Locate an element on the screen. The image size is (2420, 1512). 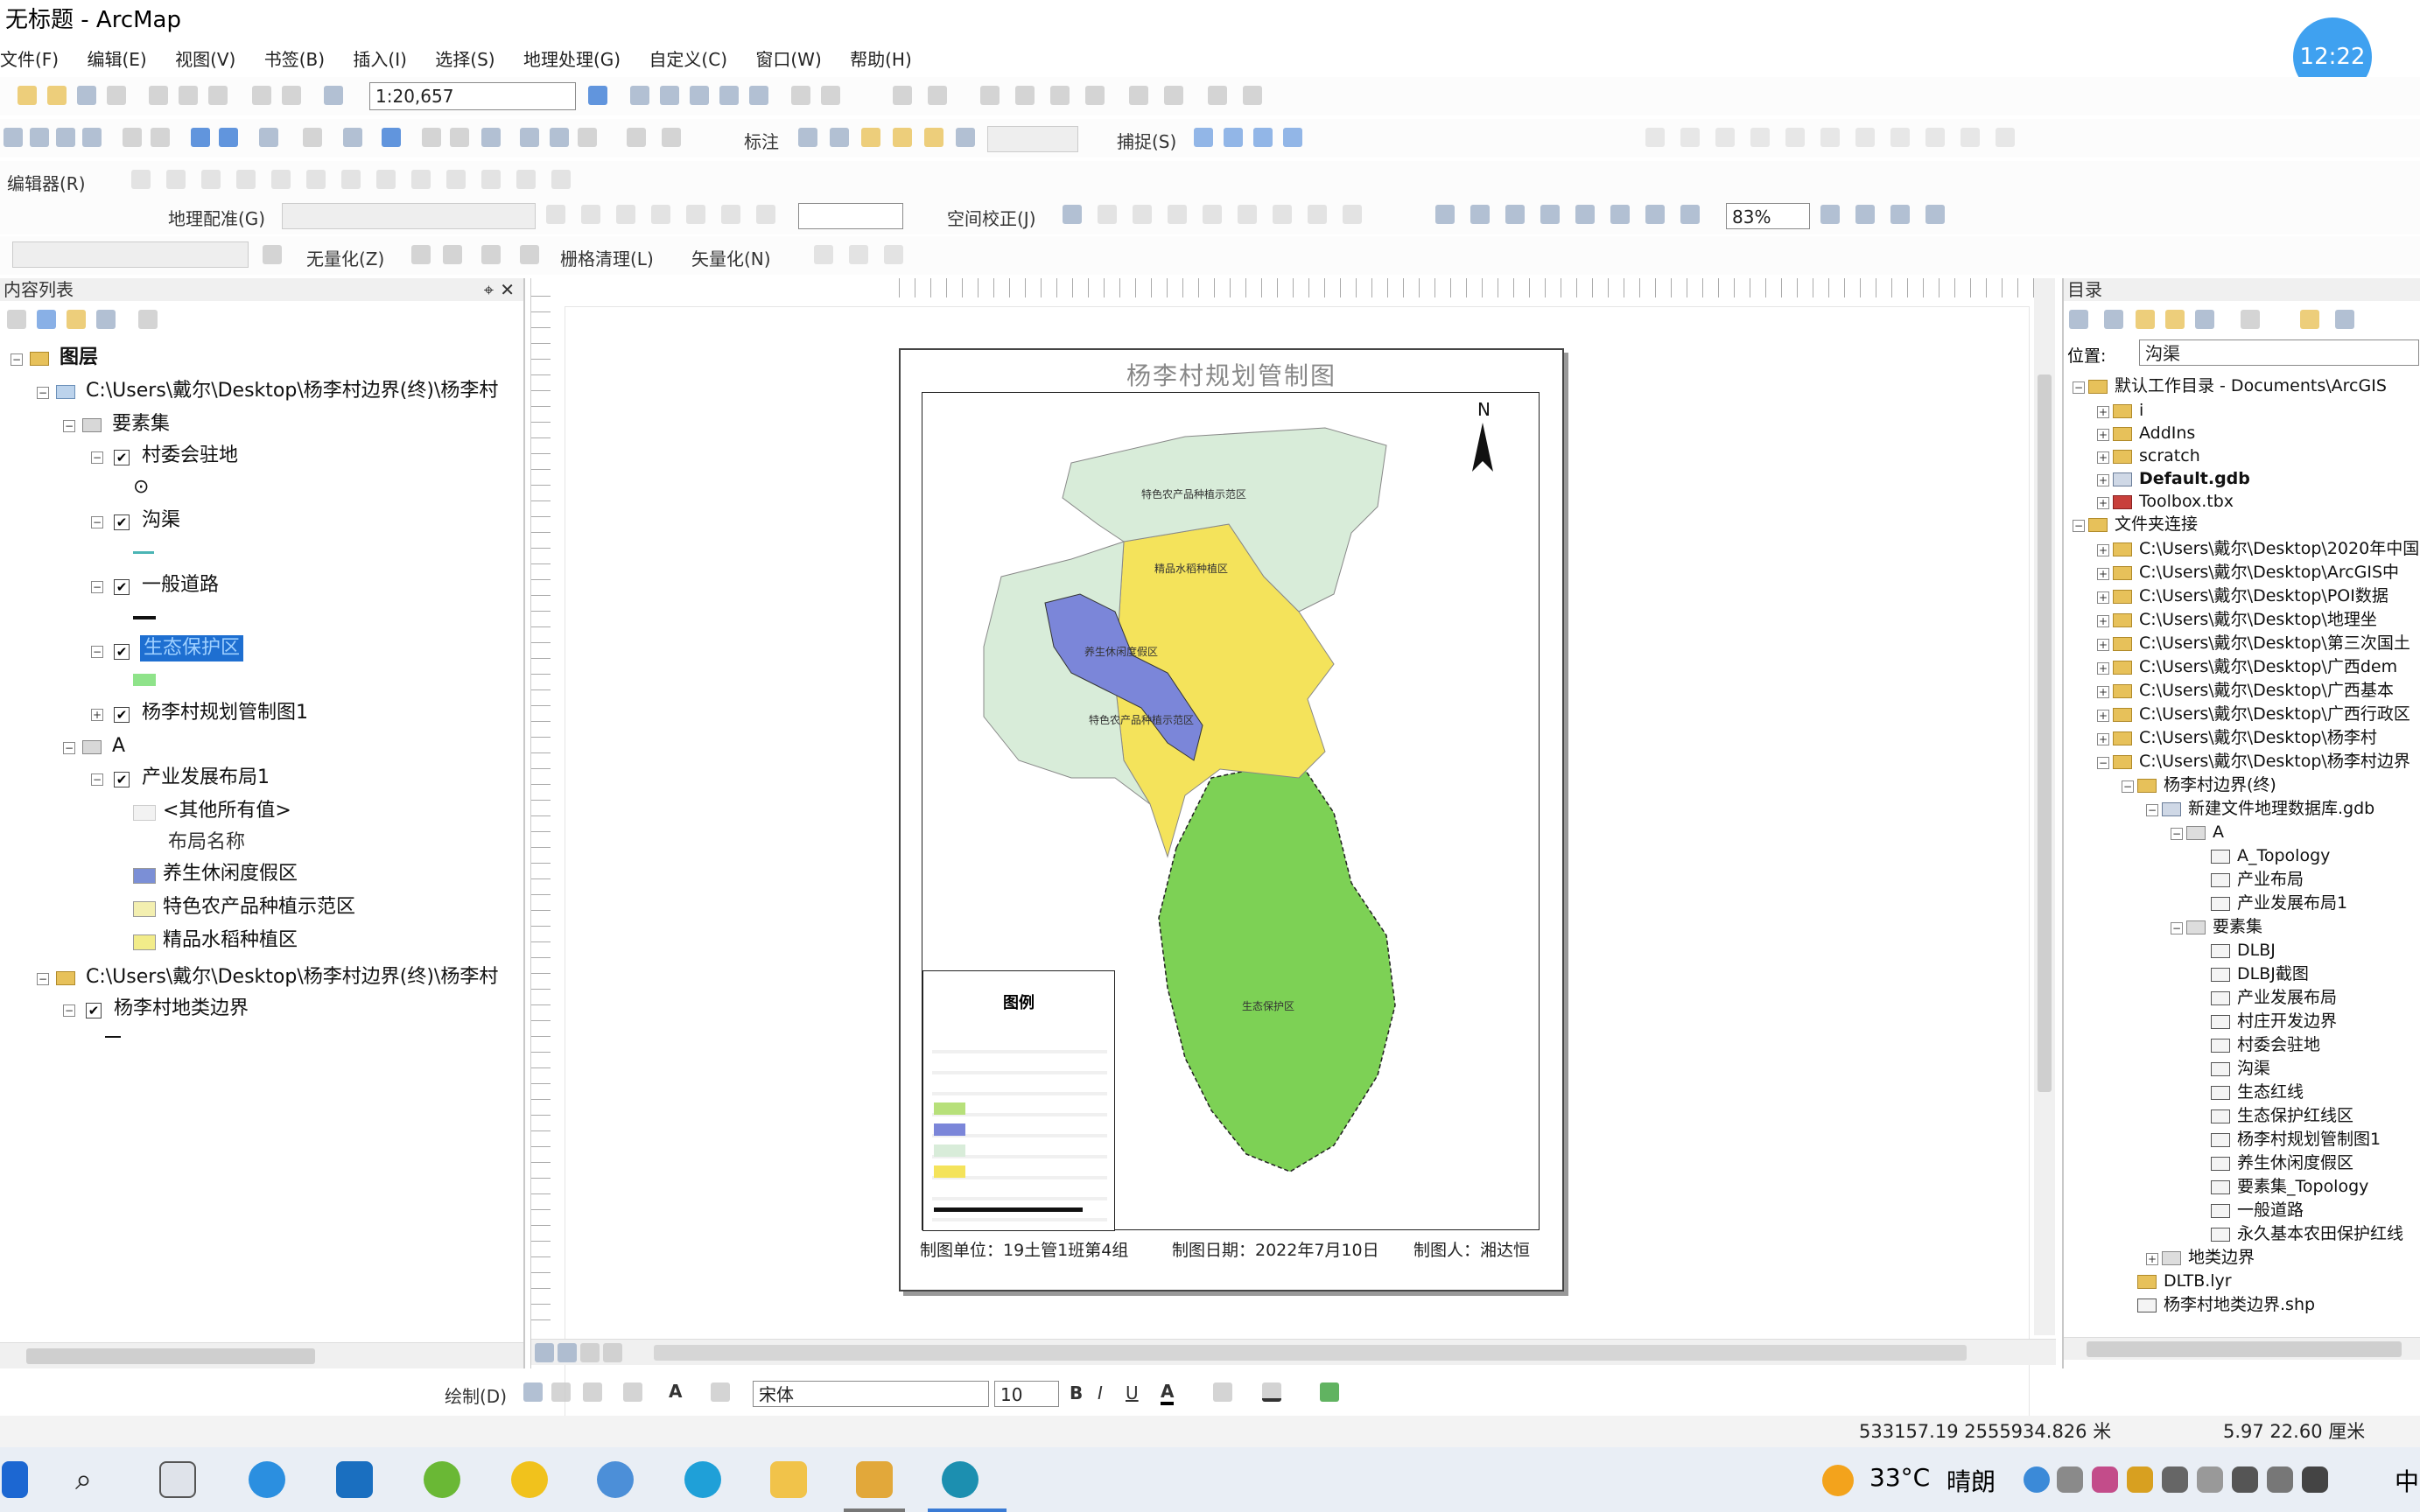
adjust-tool-6-icon is located at coordinates (1282, 214).